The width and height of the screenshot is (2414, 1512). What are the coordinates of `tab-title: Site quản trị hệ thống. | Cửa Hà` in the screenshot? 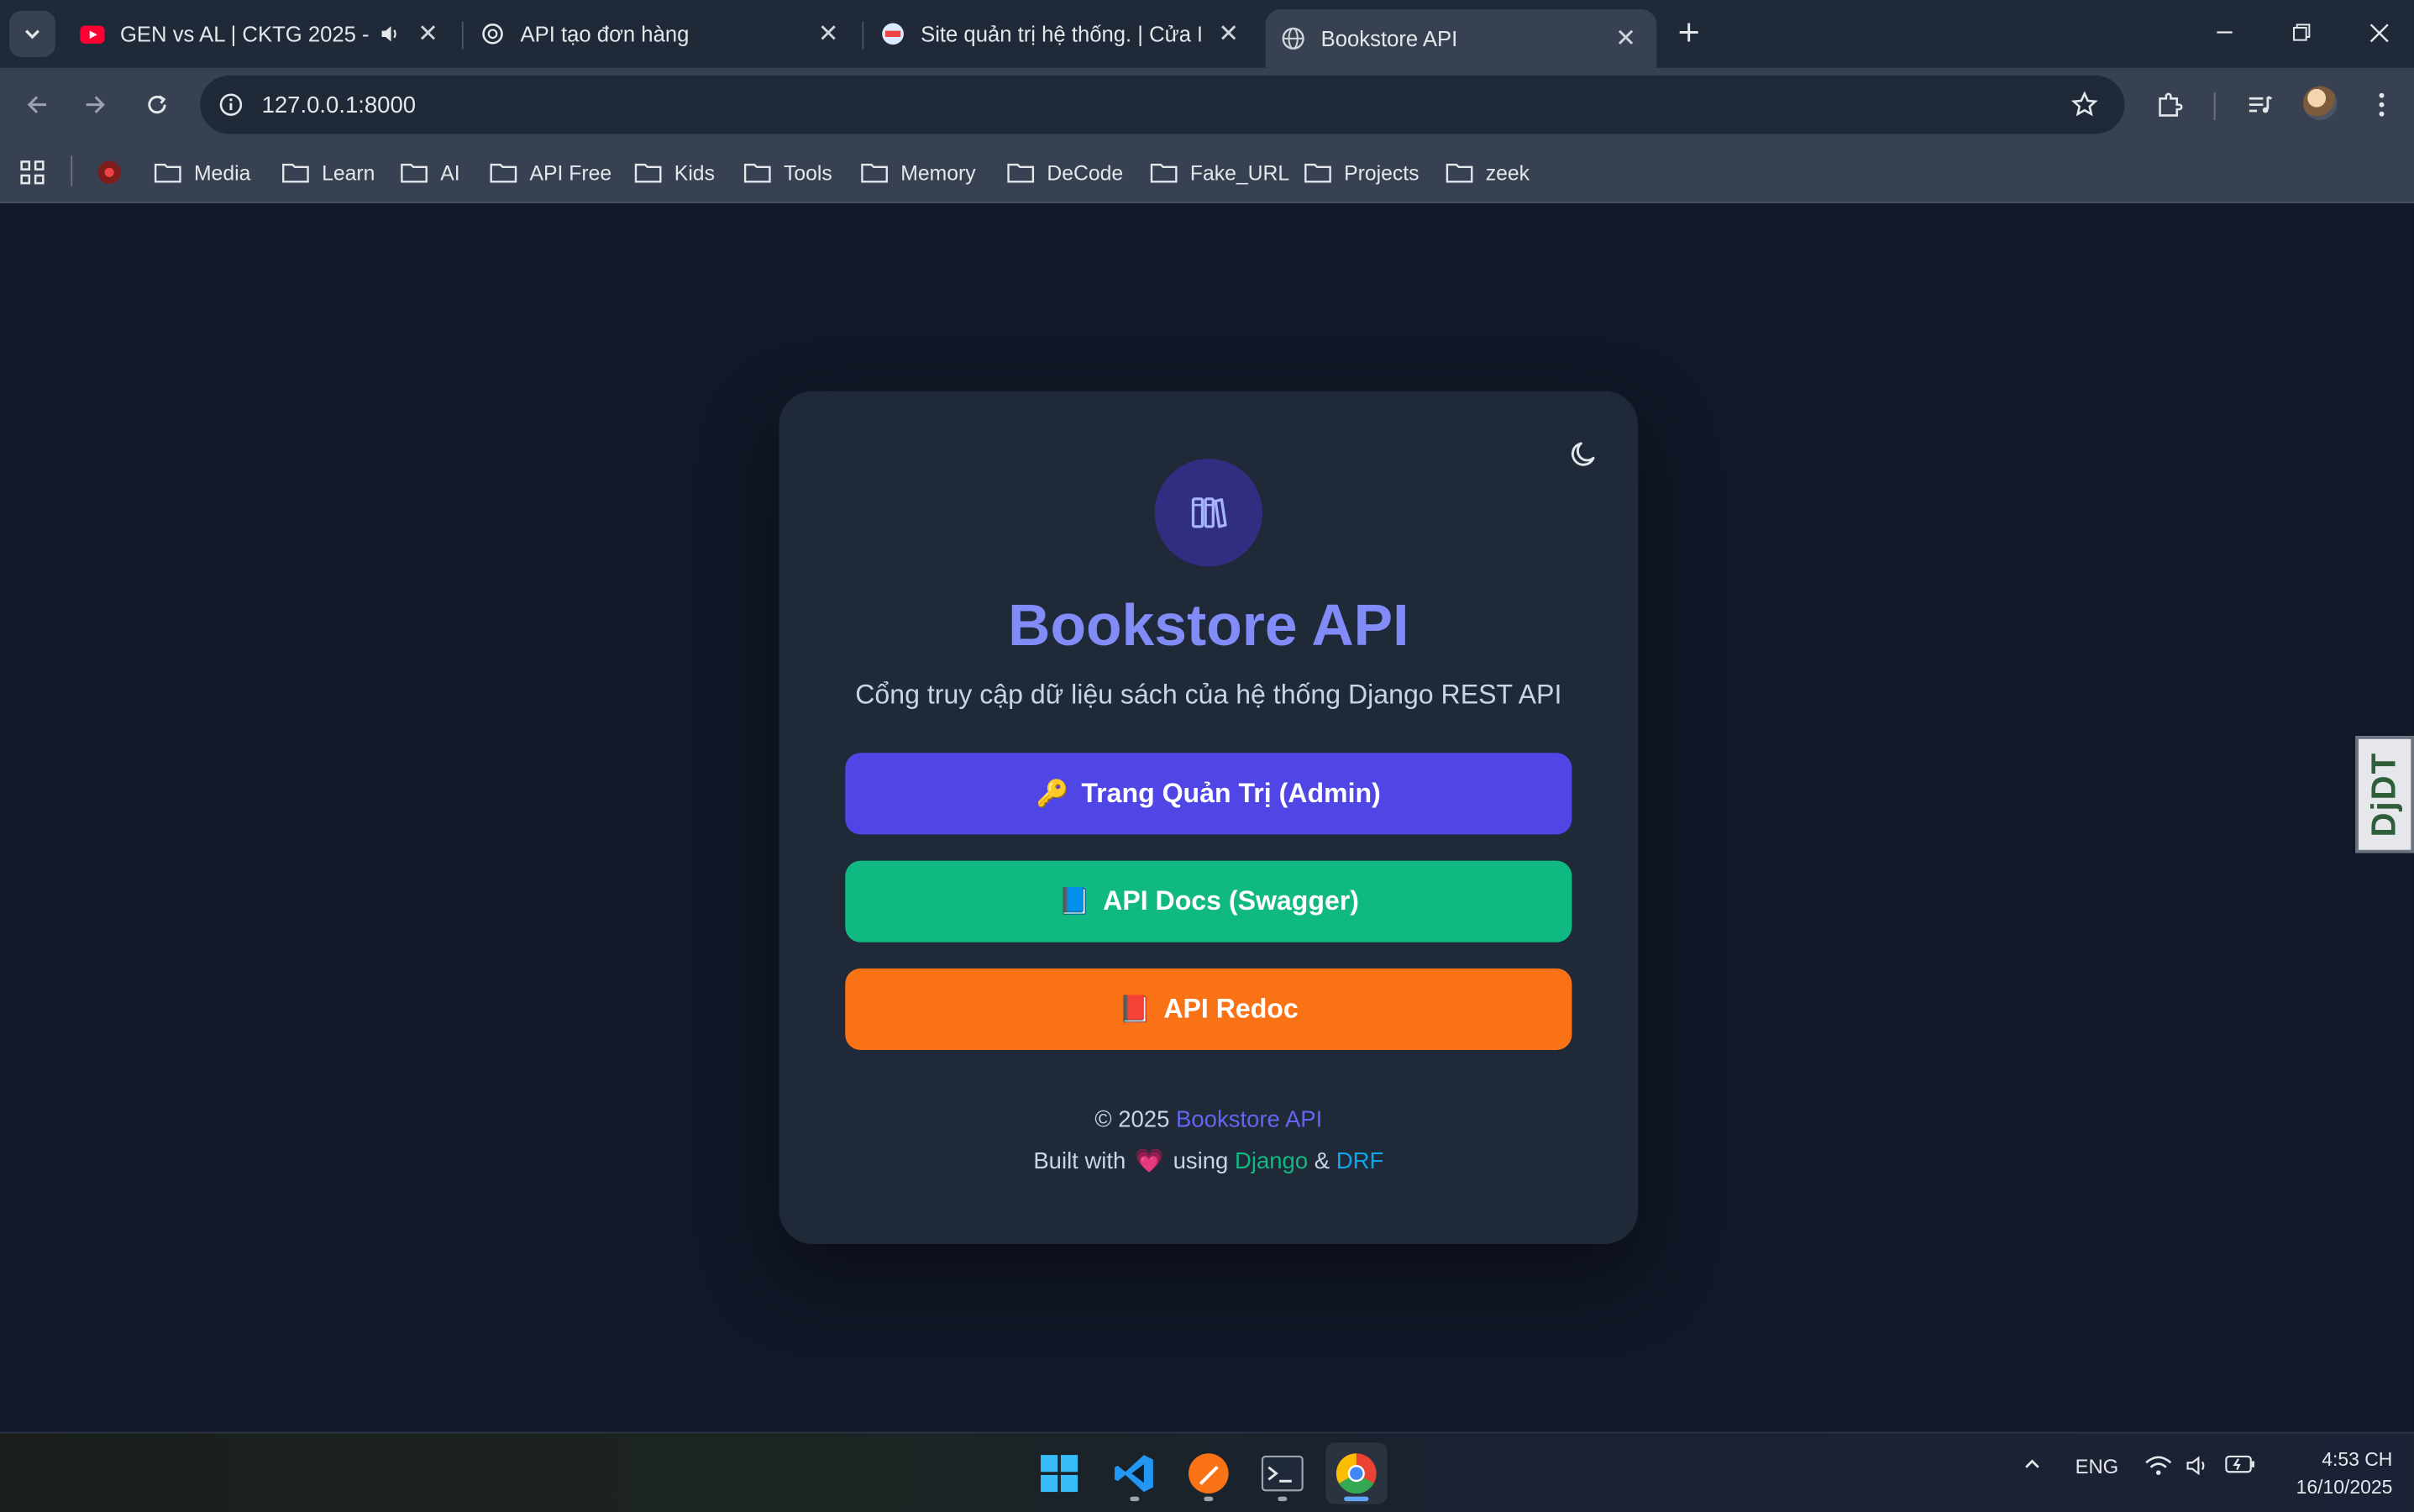 It's located at (1061, 33).